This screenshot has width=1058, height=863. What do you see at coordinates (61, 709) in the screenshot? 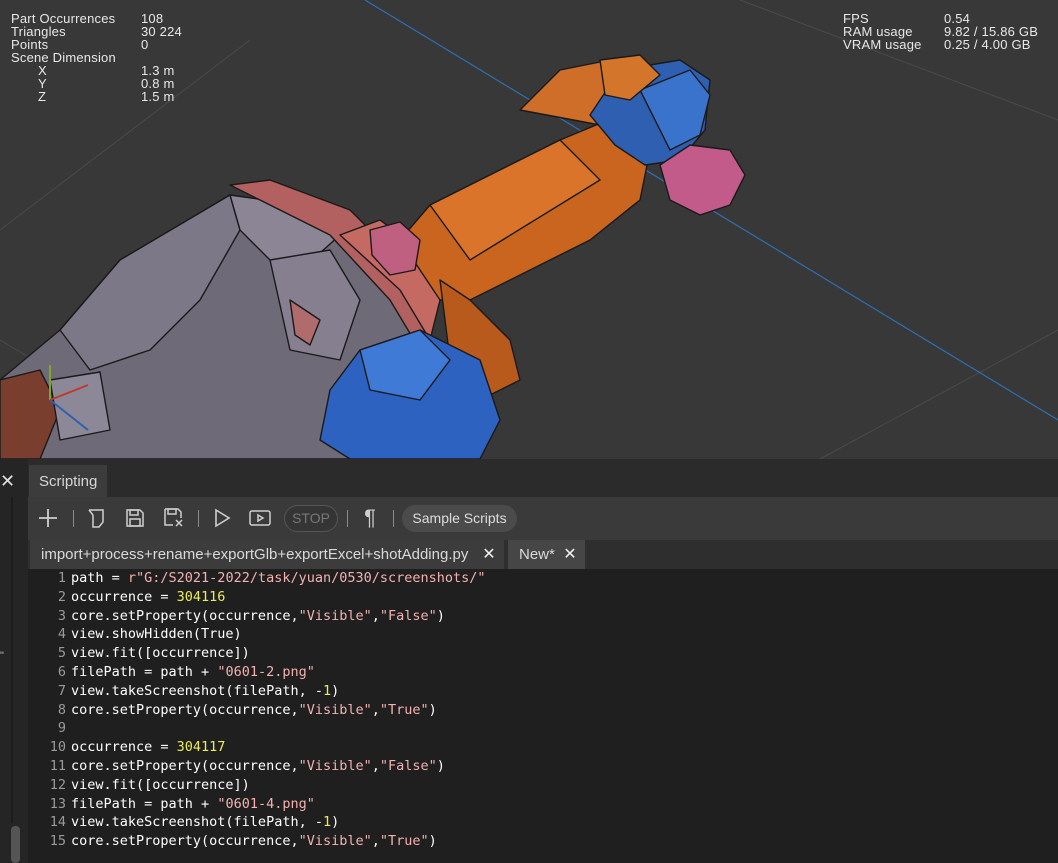
I see `line-number: 8` at bounding box center [61, 709].